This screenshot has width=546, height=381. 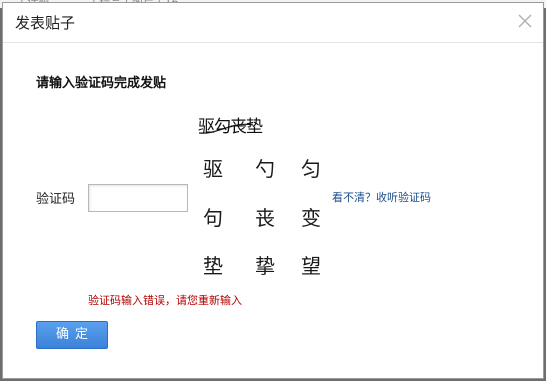 What do you see at coordinates (265, 264) in the screenshot?
I see `captcha-char-option: 挚` at bounding box center [265, 264].